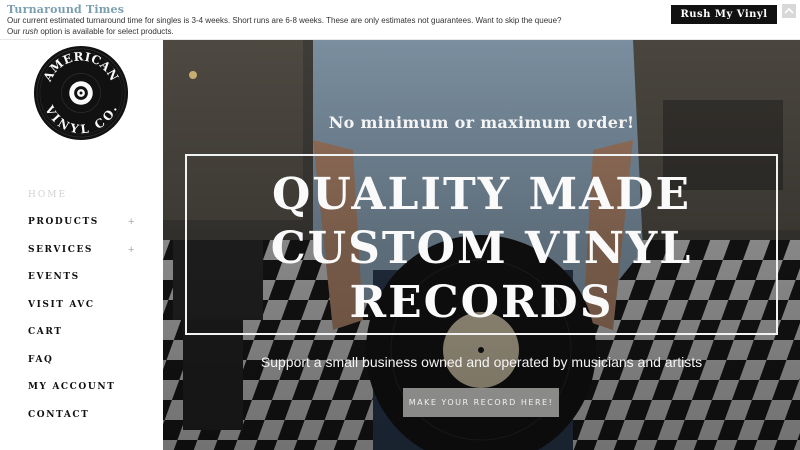 The width and height of the screenshot is (800, 450). I want to click on scroll-up-button, so click(789, 11).